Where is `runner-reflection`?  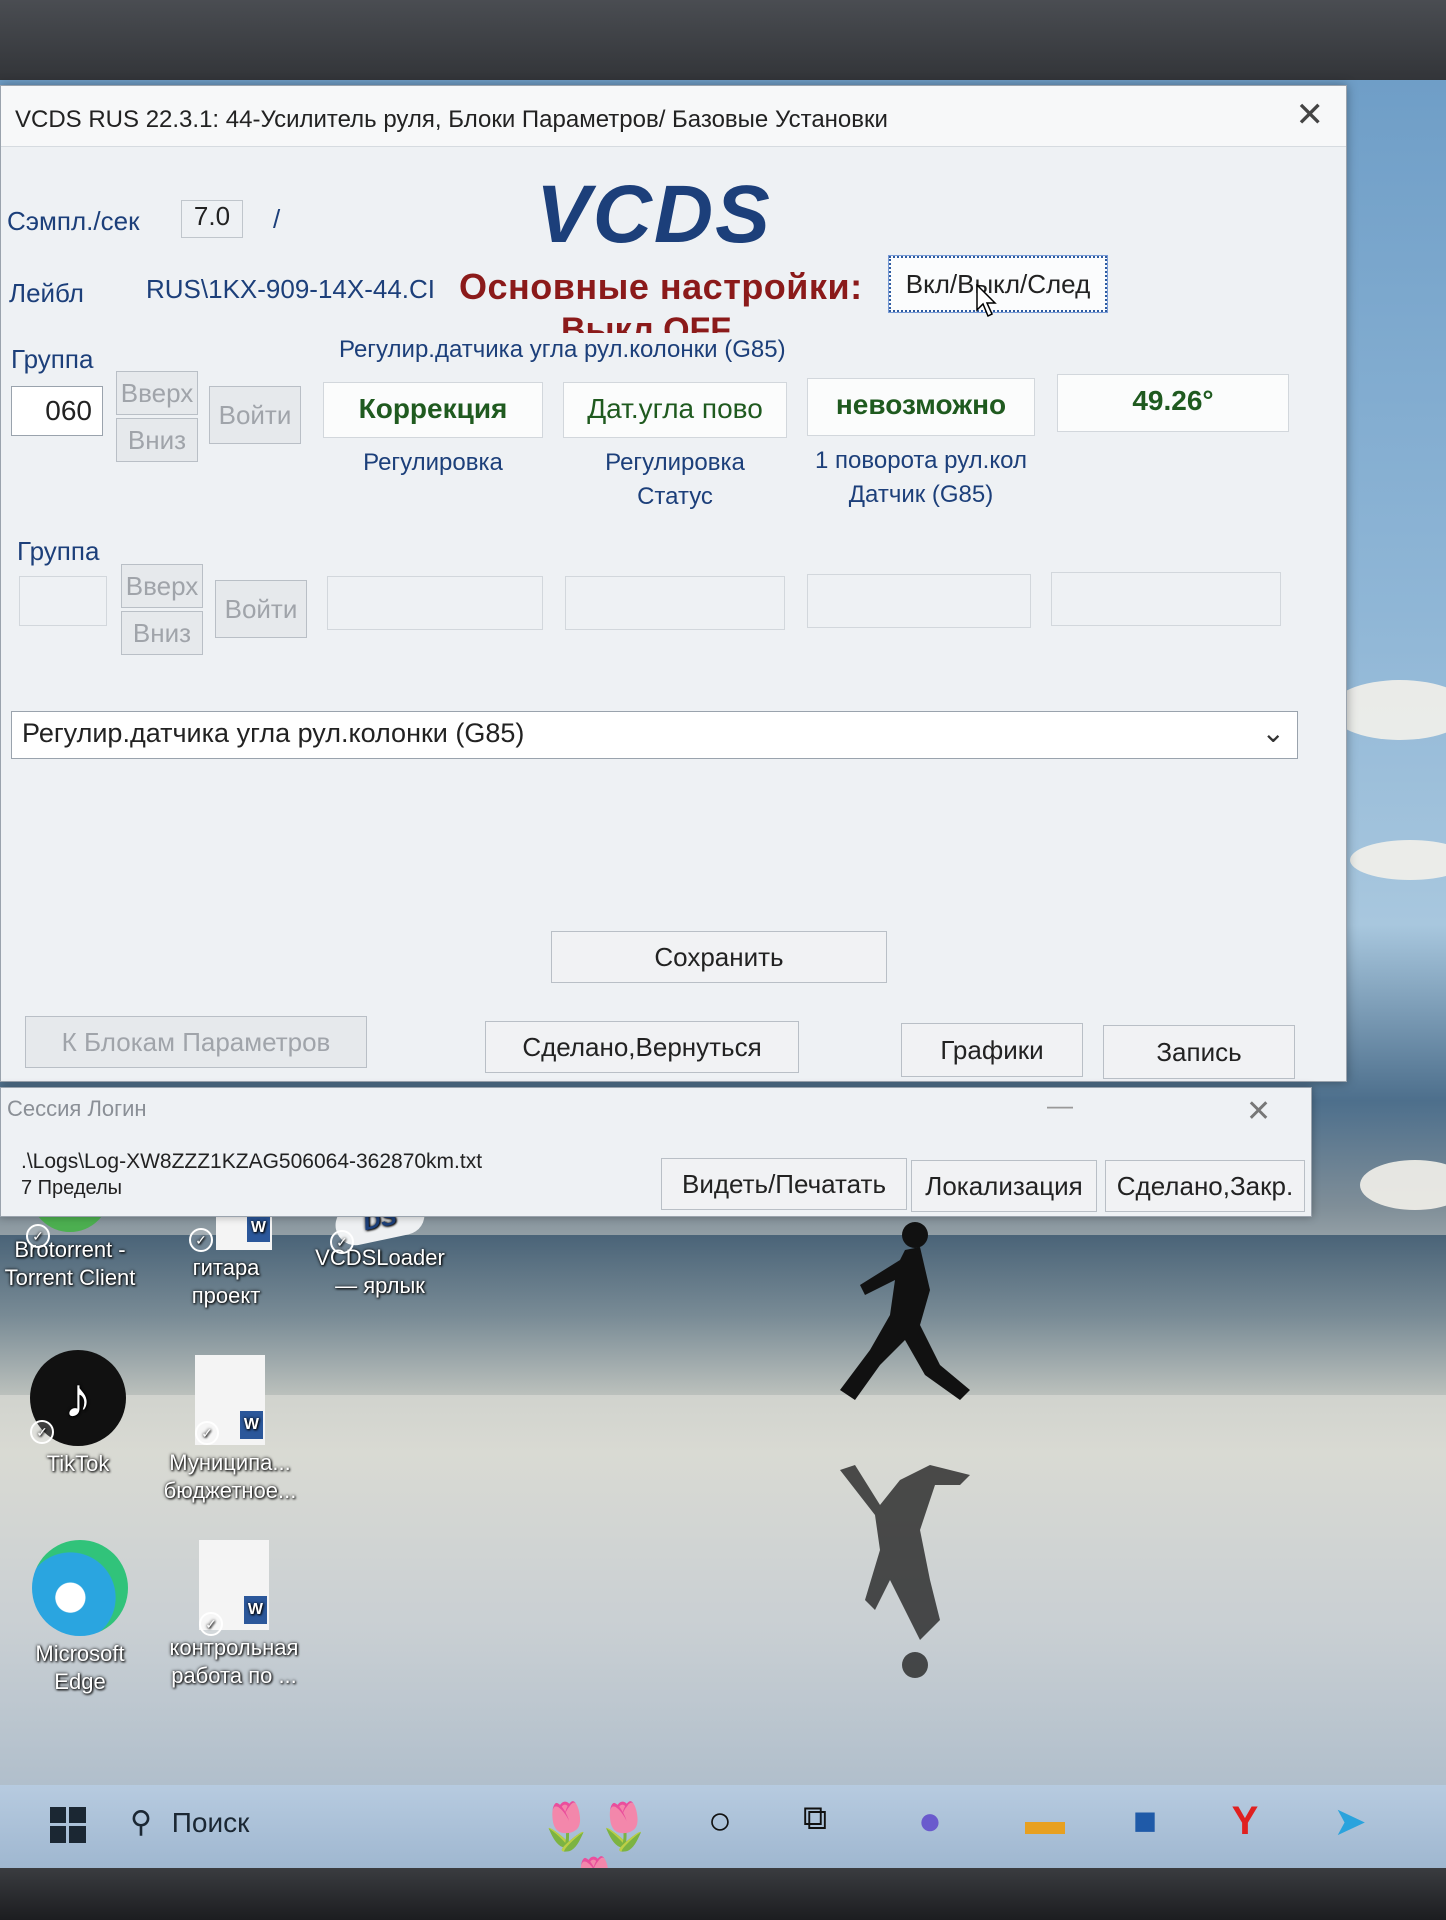
runner-reflection is located at coordinates (905, 1571).